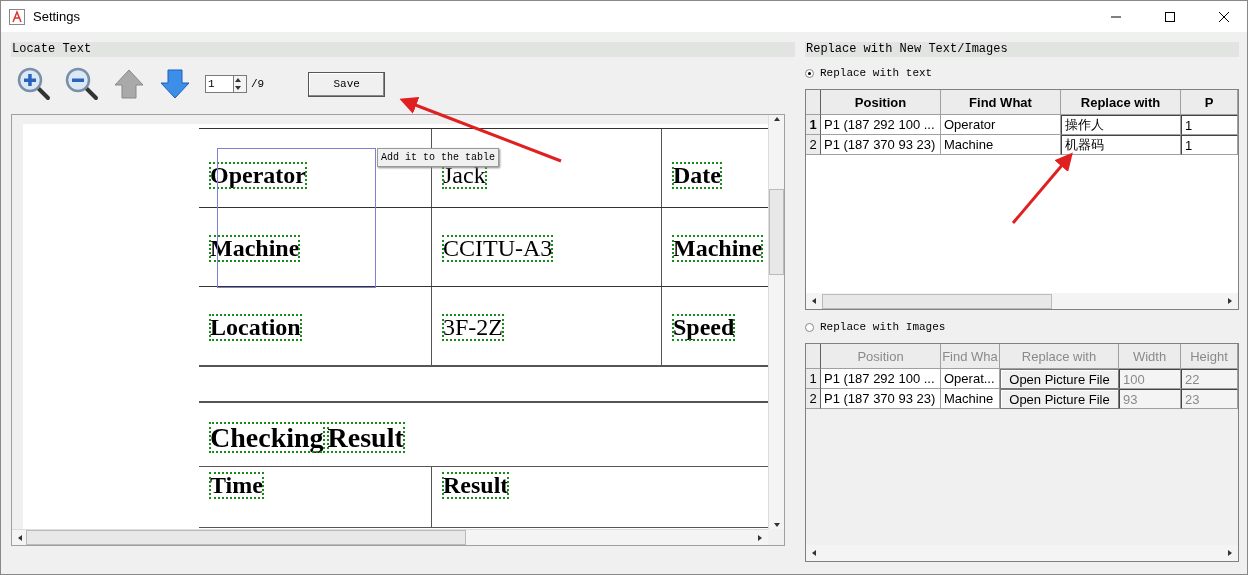 The image size is (1248, 575). Describe the element at coordinates (267, 438) in the screenshot. I see `document-text: Checking` at that location.